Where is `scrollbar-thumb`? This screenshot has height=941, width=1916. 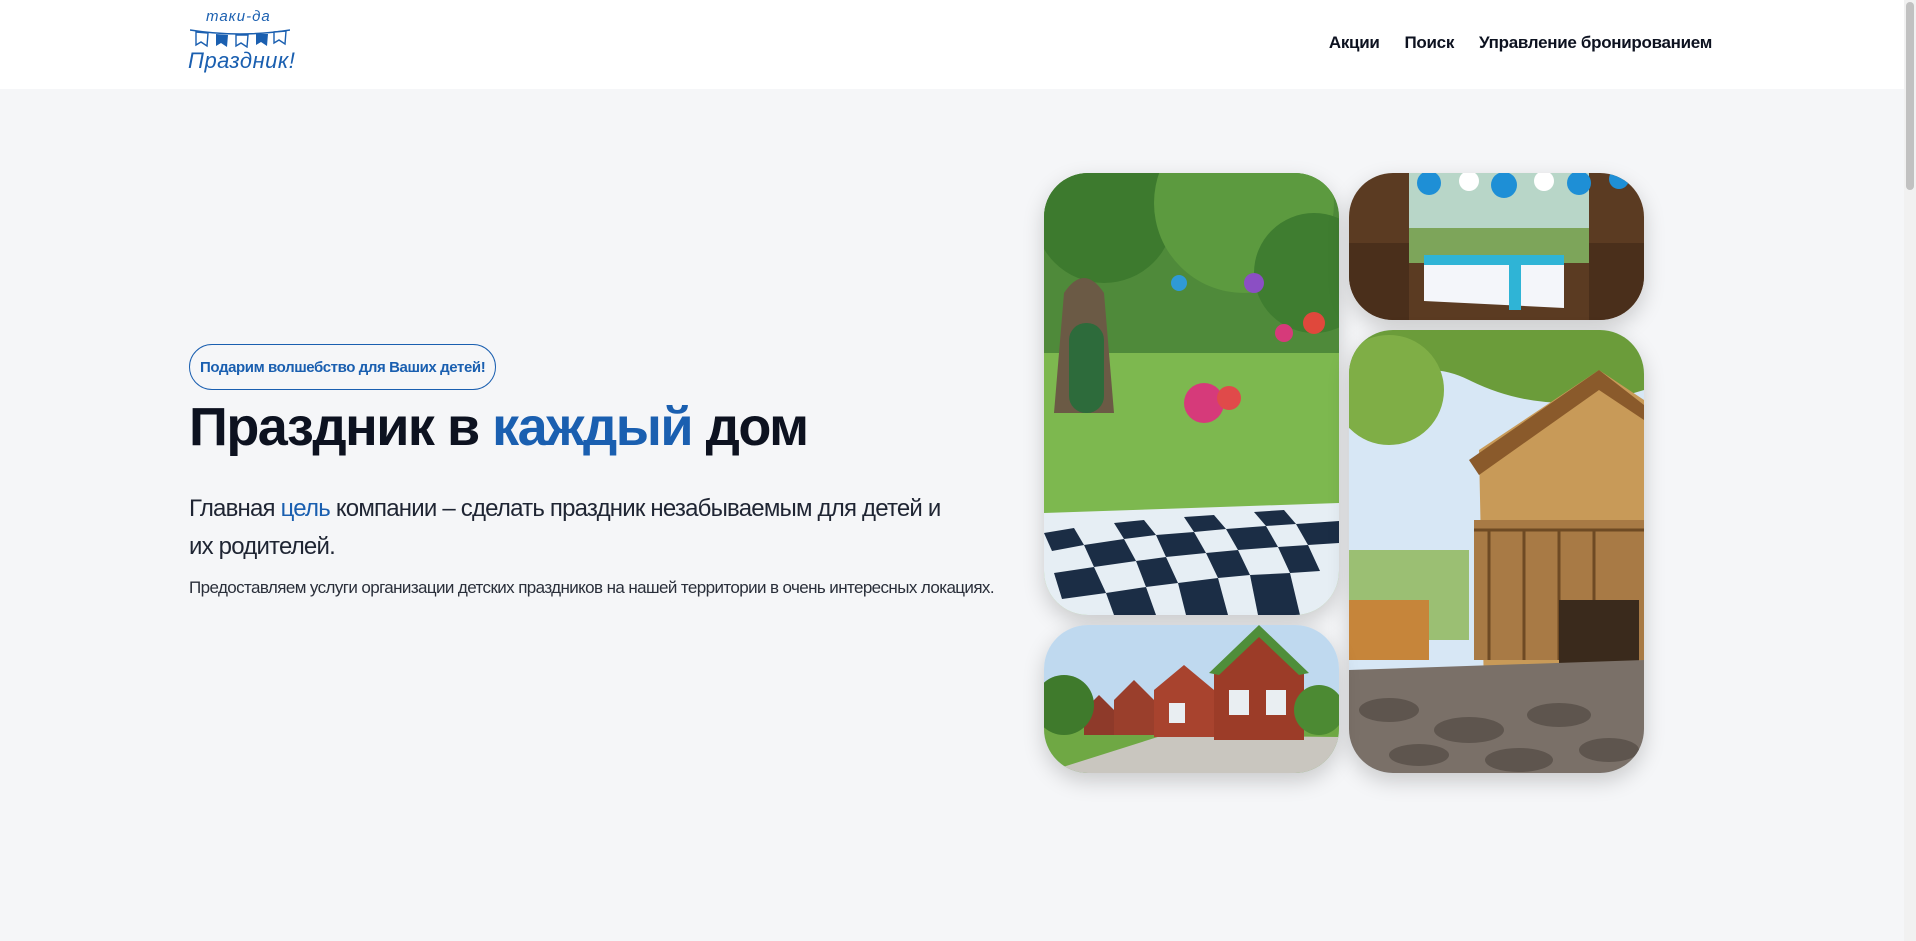 scrollbar-thumb is located at coordinates (1910, 96).